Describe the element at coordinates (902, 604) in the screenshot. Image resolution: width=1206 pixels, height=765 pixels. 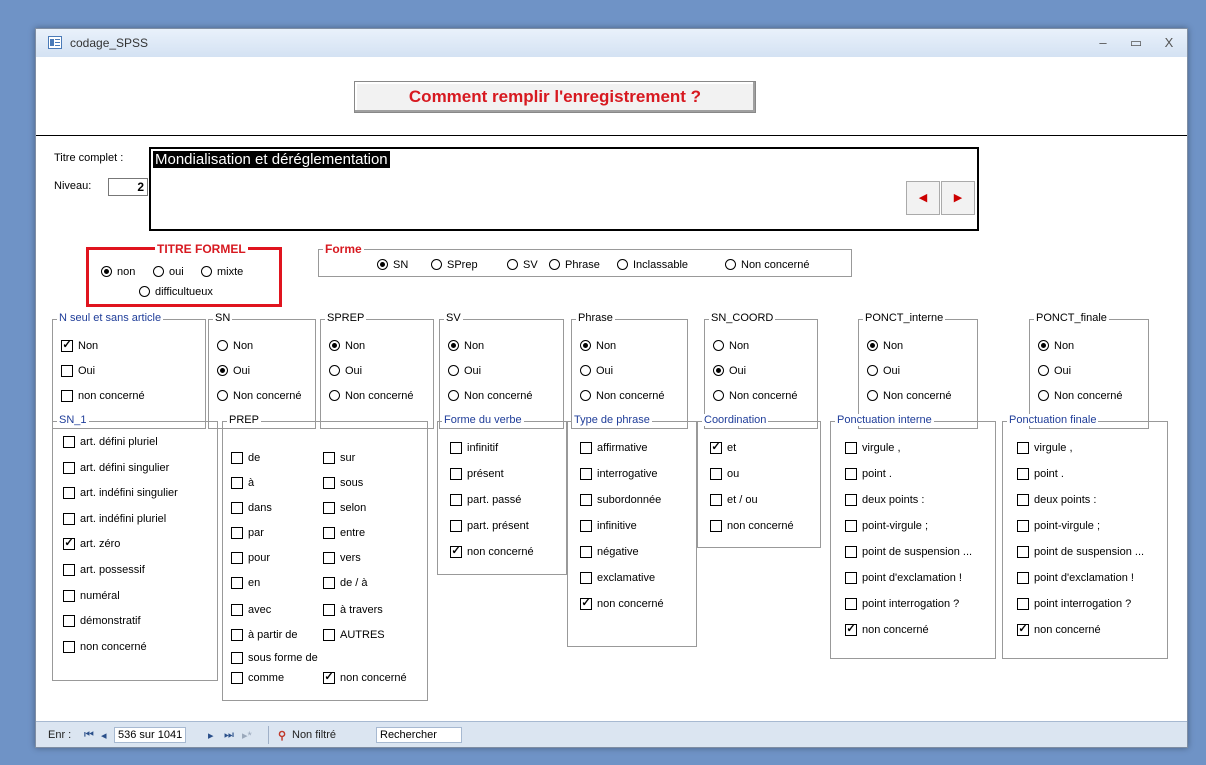
I see `checkbox-option: point interrogation ?` at that location.